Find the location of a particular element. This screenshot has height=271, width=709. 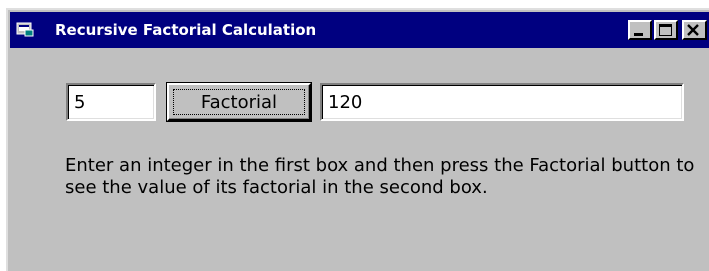

factorial-button: Factorial is located at coordinates (239, 102).